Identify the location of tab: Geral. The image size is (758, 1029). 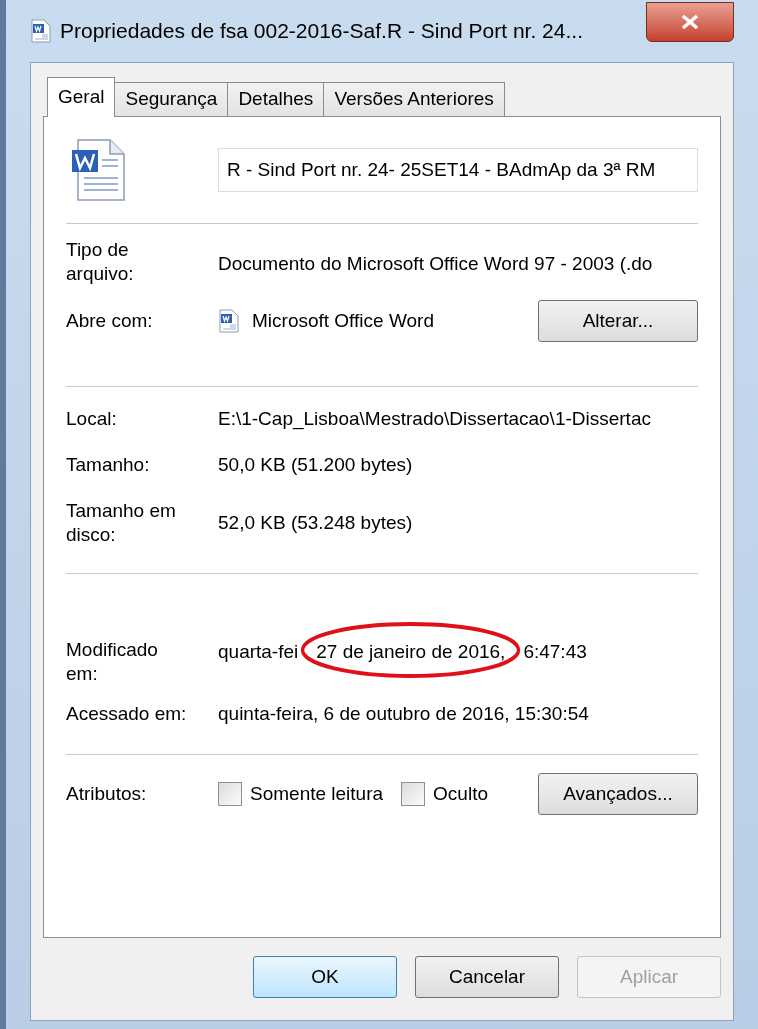
(81, 97).